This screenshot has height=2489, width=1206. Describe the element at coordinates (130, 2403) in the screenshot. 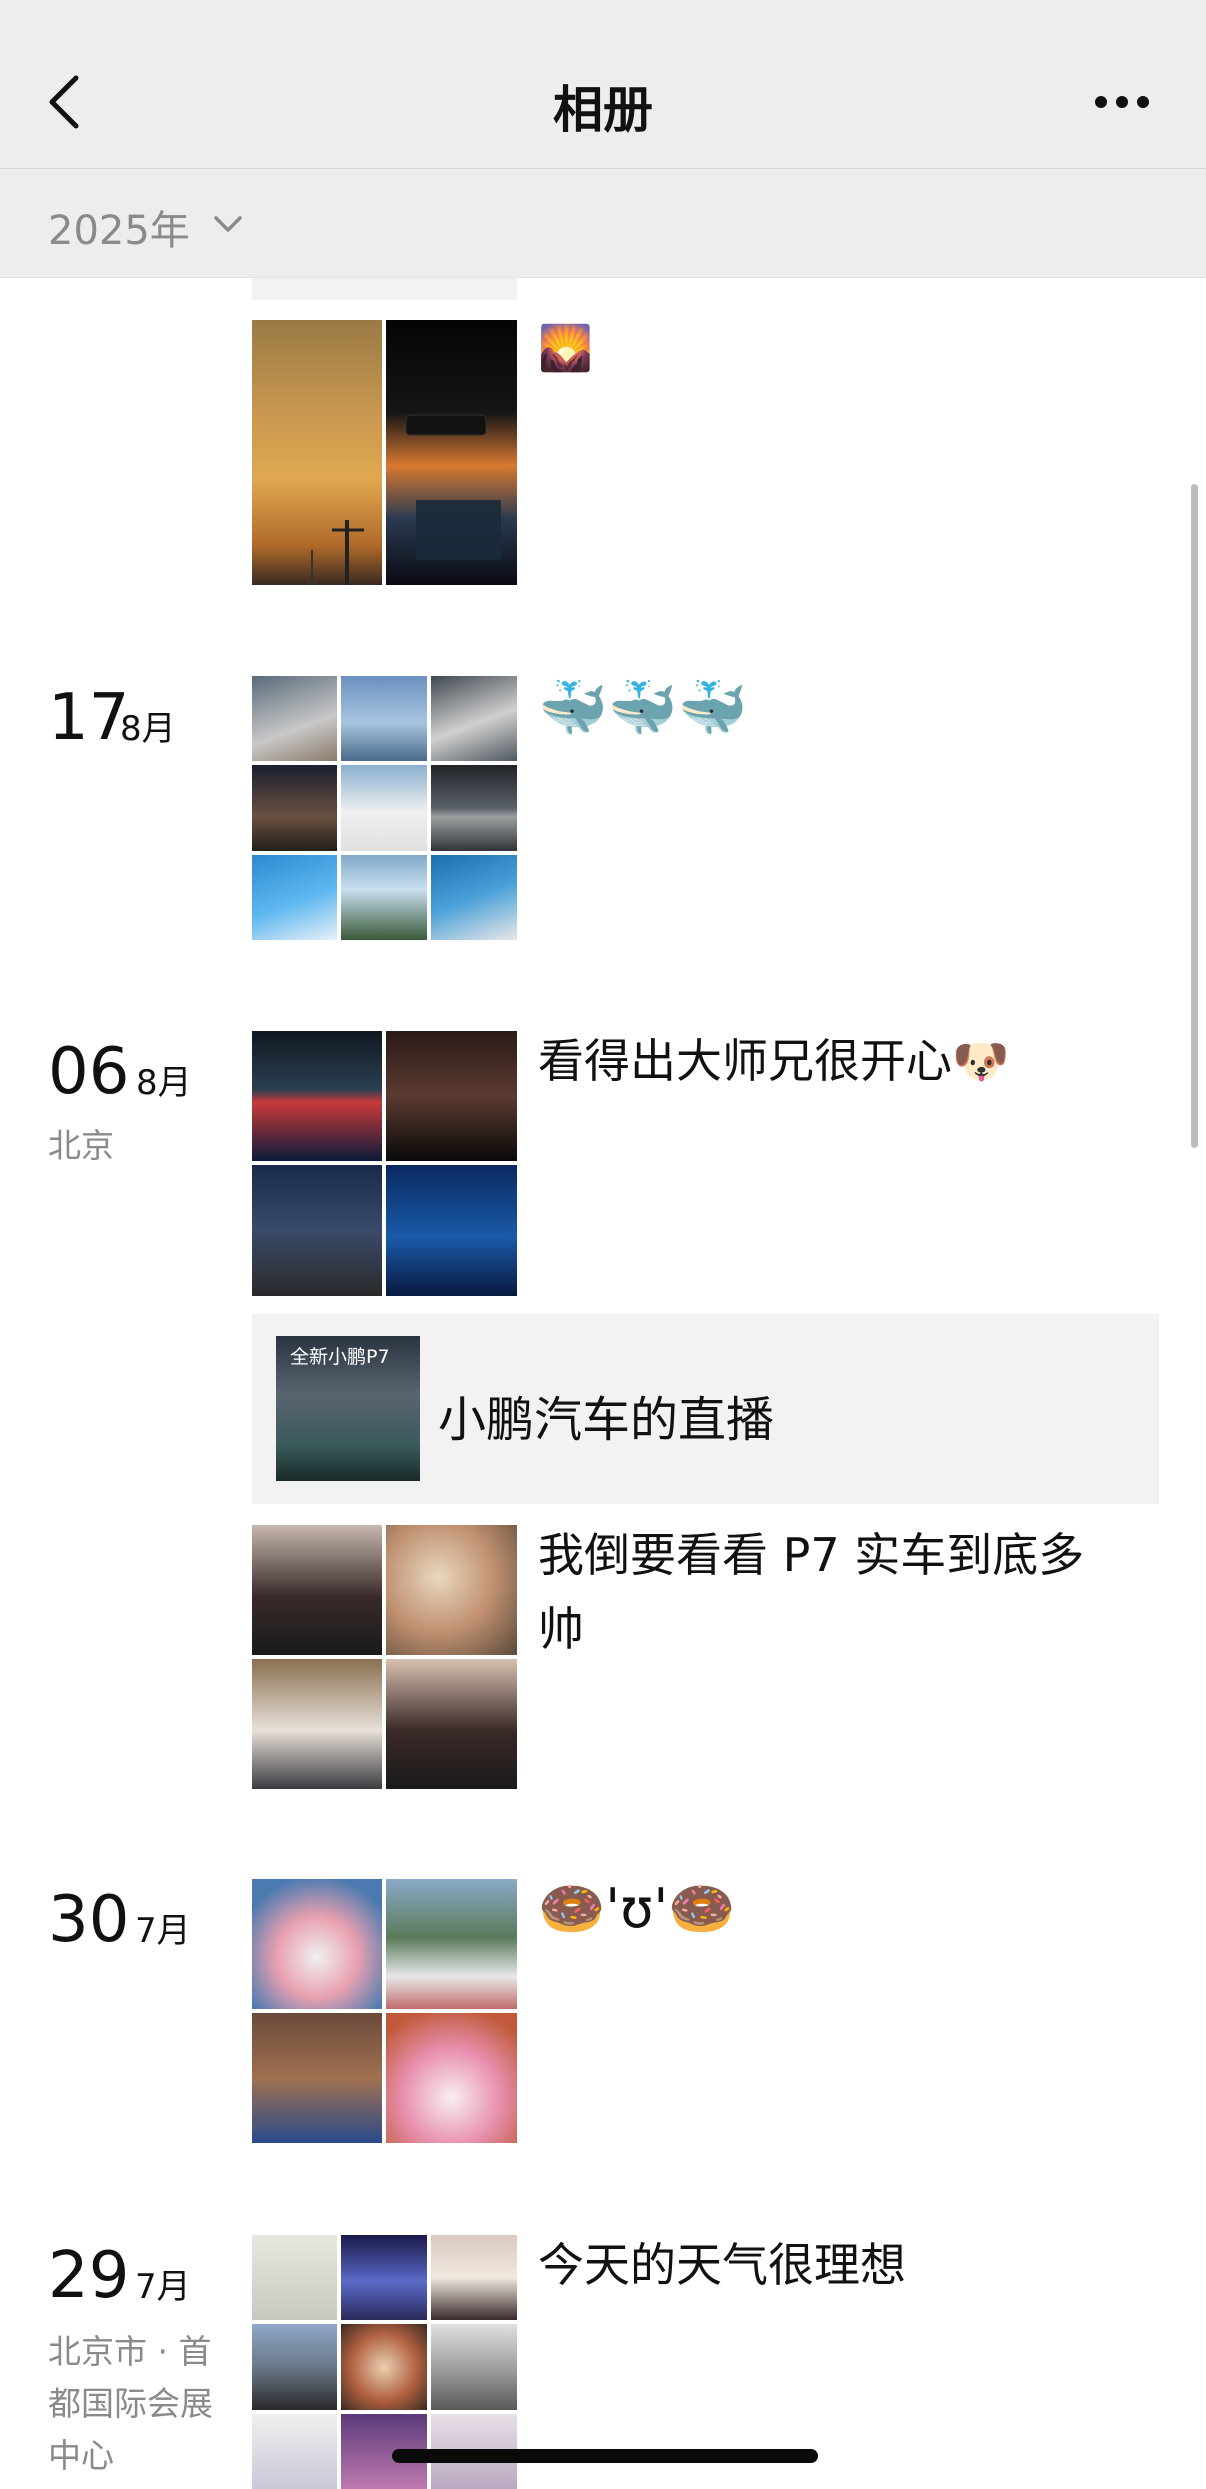

I see `entry-location-line2: 都国际会展` at that location.